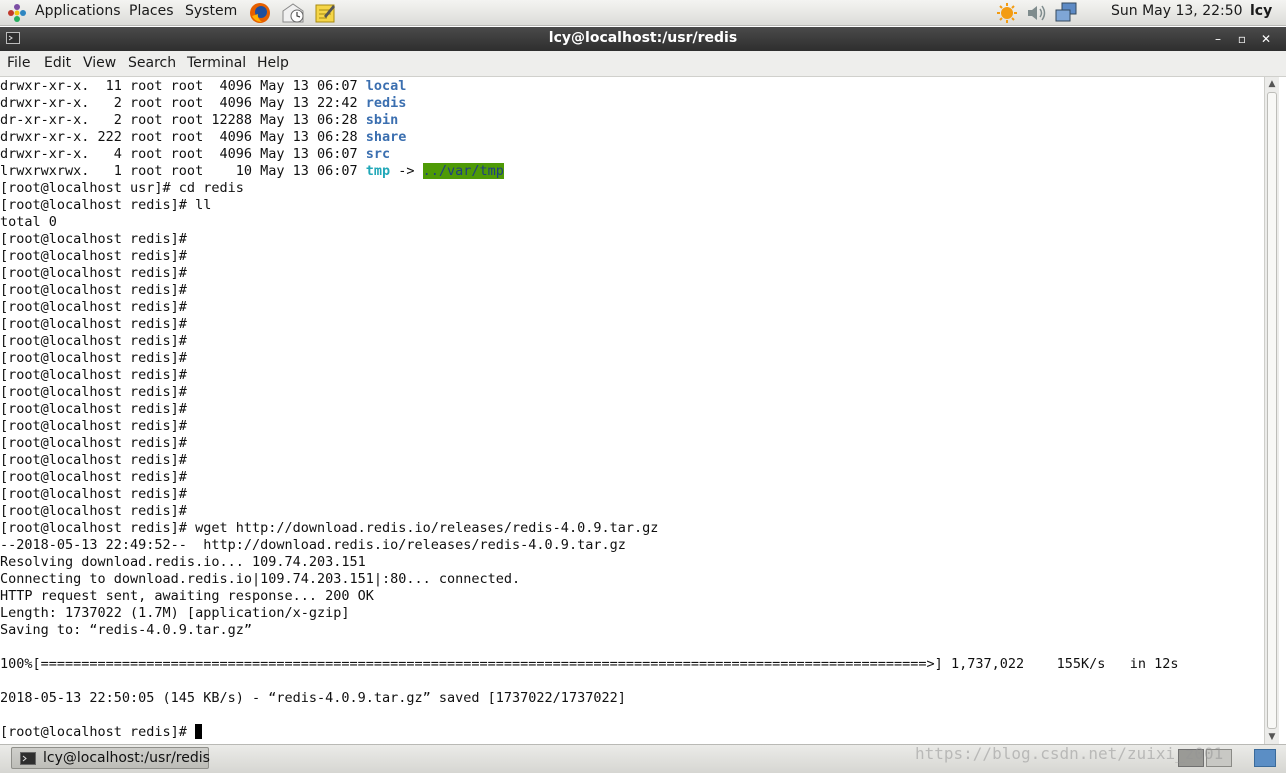  I want to click on terminal-line: [root@localhost redis]# ll, so click(589, 205).